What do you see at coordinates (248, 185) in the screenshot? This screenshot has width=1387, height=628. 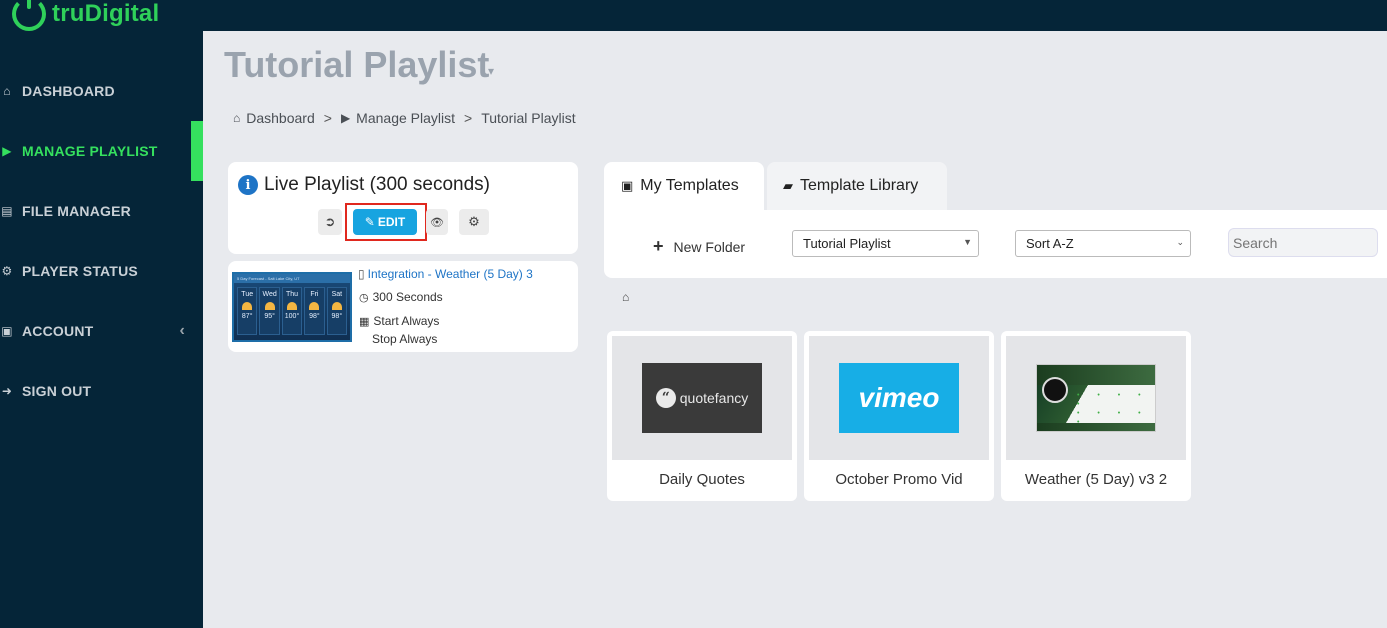 I see `info-icon: i` at bounding box center [248, 185].